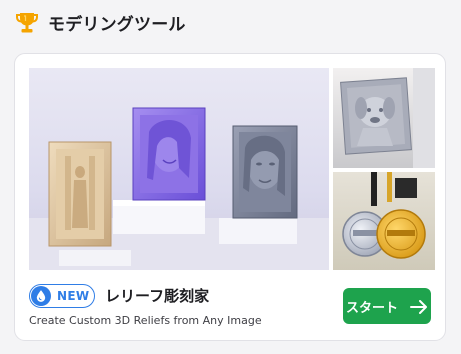 This screenshot has width=461, height=354. I want to click on new-badge-label: NEW, so click(73, 296).